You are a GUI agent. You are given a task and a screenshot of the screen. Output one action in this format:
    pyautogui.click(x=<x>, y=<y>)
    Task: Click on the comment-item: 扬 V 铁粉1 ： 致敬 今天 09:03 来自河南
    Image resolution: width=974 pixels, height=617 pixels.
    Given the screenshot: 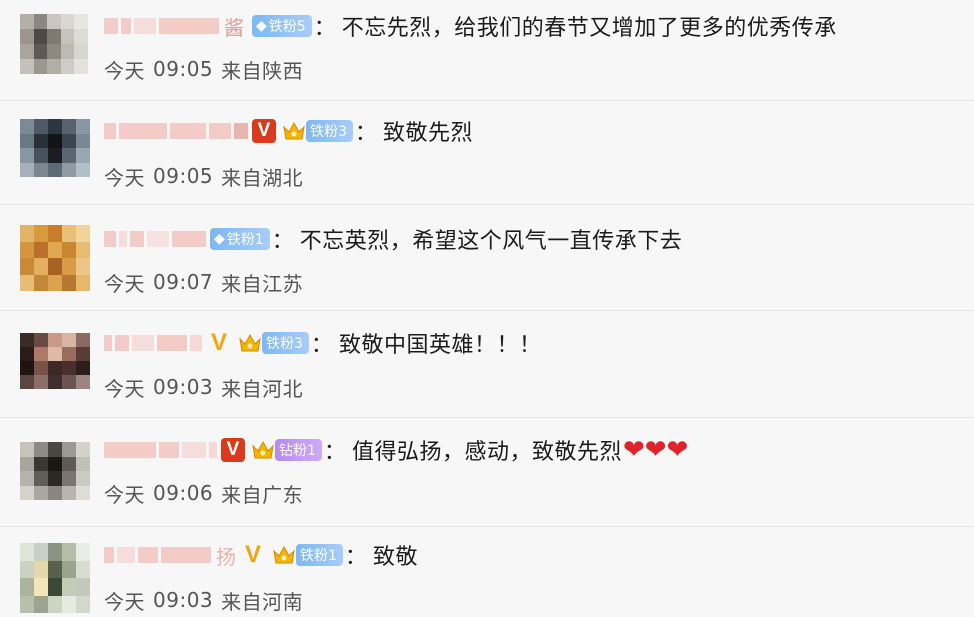 What is the action you would take?
    pyautogui.click(x=487, y=572)
    